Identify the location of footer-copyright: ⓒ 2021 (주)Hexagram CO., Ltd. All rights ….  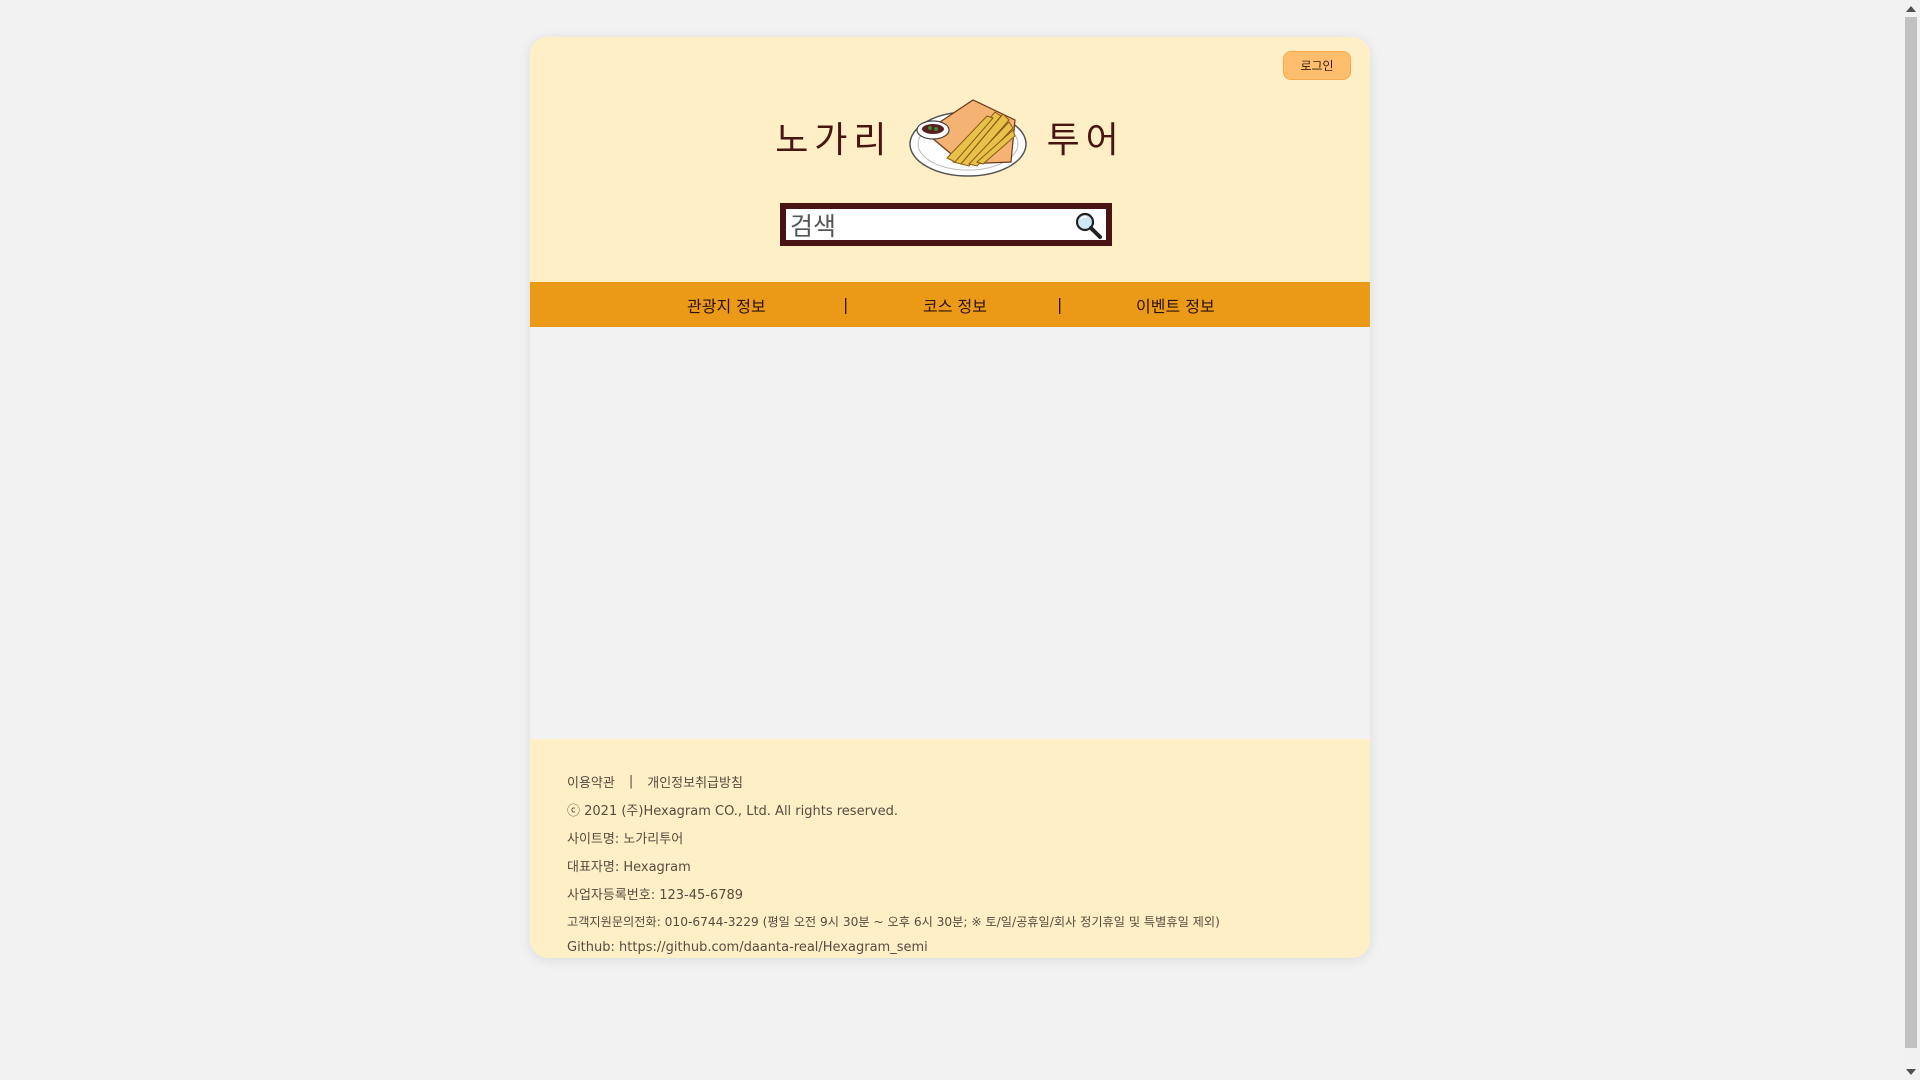
(732, 811).